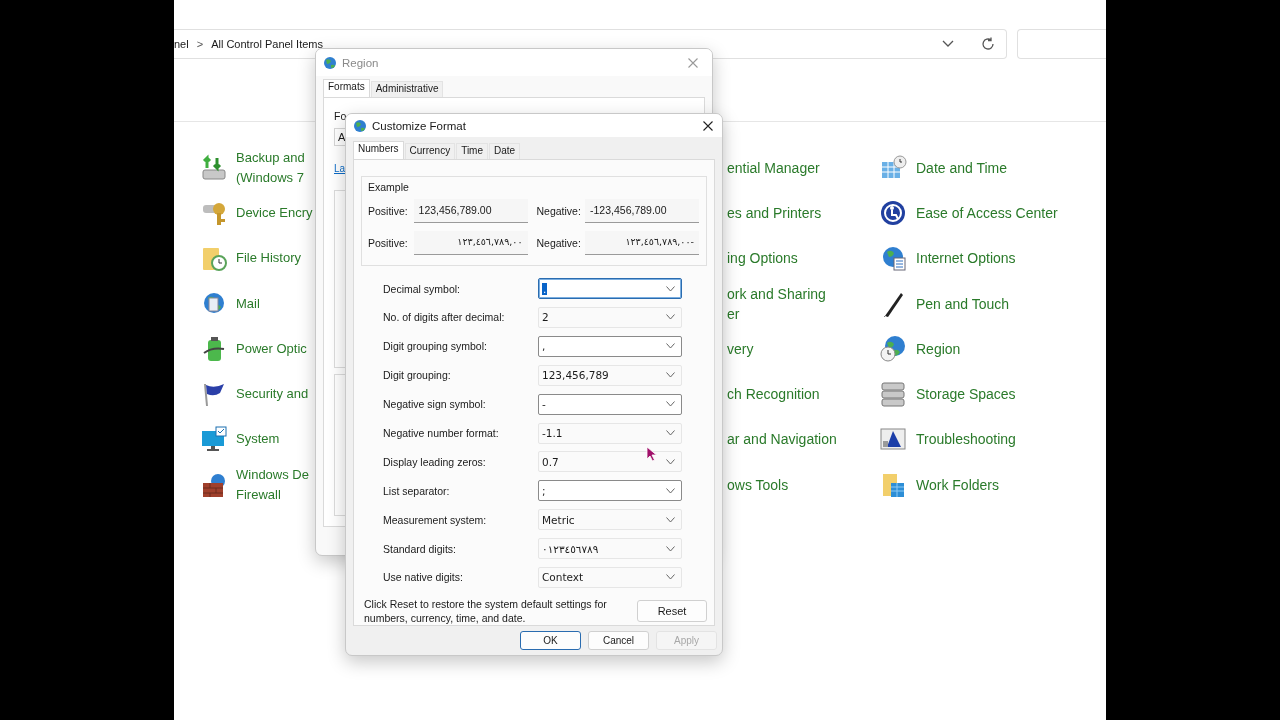  I want to click on field-label: Measurement system:, so click(435, 519).